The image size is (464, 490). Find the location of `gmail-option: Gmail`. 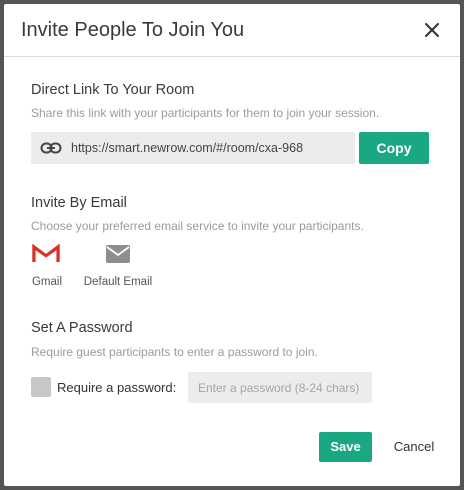

gmail-option: Gmail is located at coordinates (47, 265).